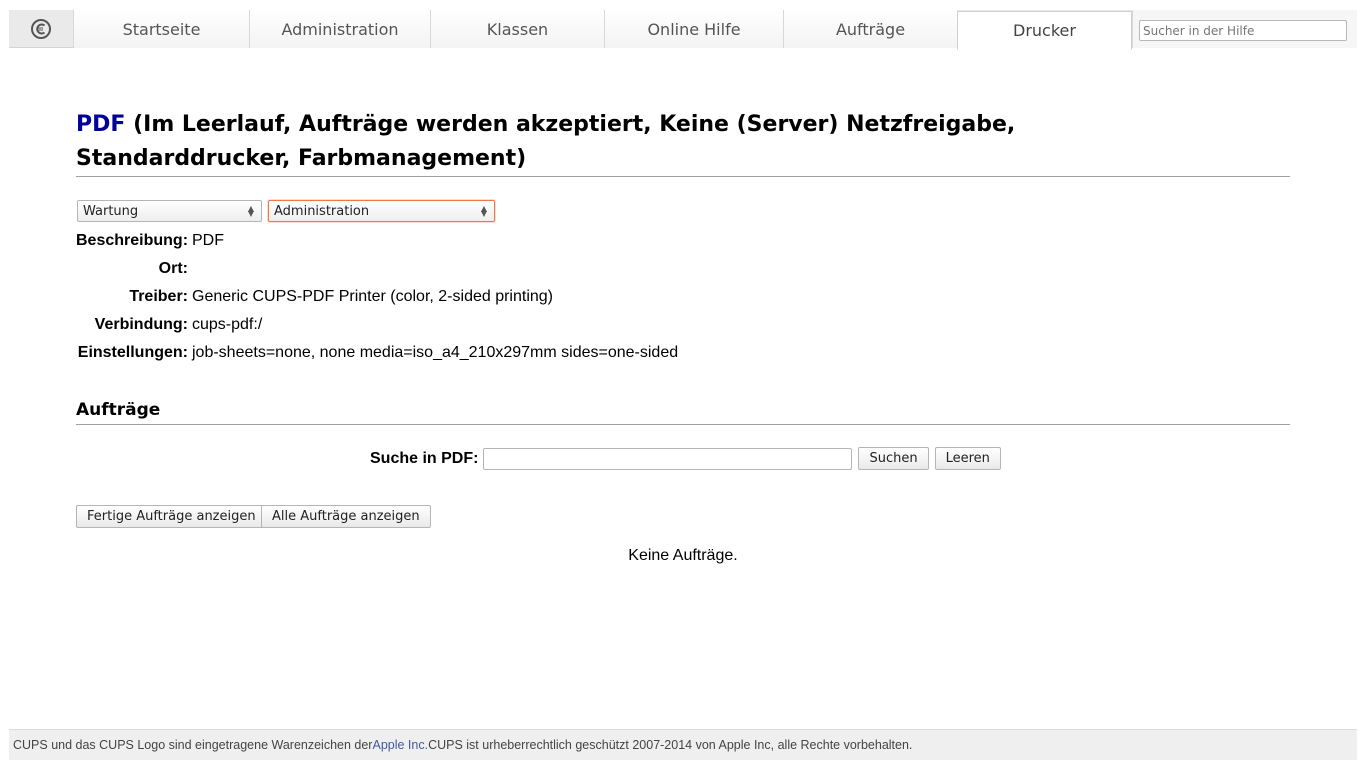 The image size is (1366, 768). I want to click on jobs-divider, so click(683, 424).